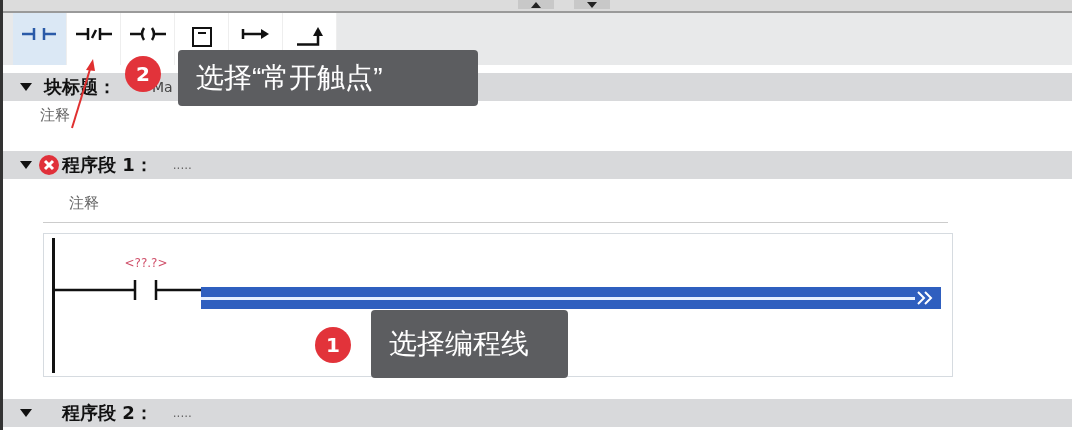 The width and height of the screenshot is (1072, 430). I want to click on operand-placeholder: <??.?>, so click(146, 263).